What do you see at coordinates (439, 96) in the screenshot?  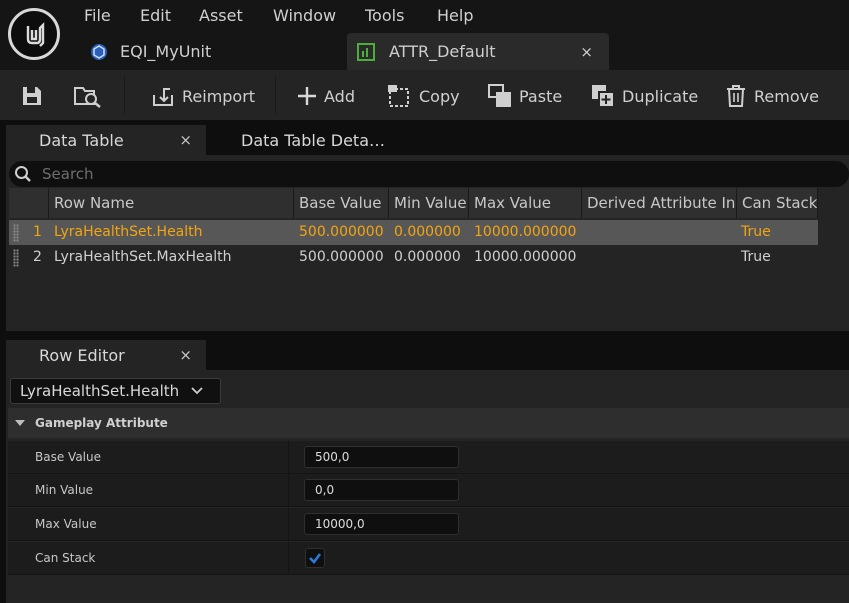 I see `copy-label: Copy` at bounding box center [439, 96].